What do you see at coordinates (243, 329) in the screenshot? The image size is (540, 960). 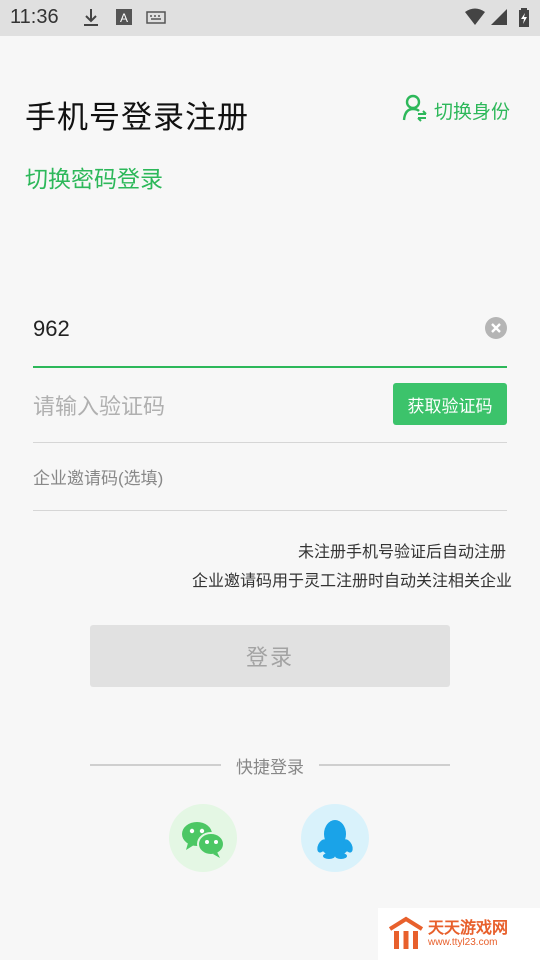 I see `phone-input` at bounding box center [243, 329].